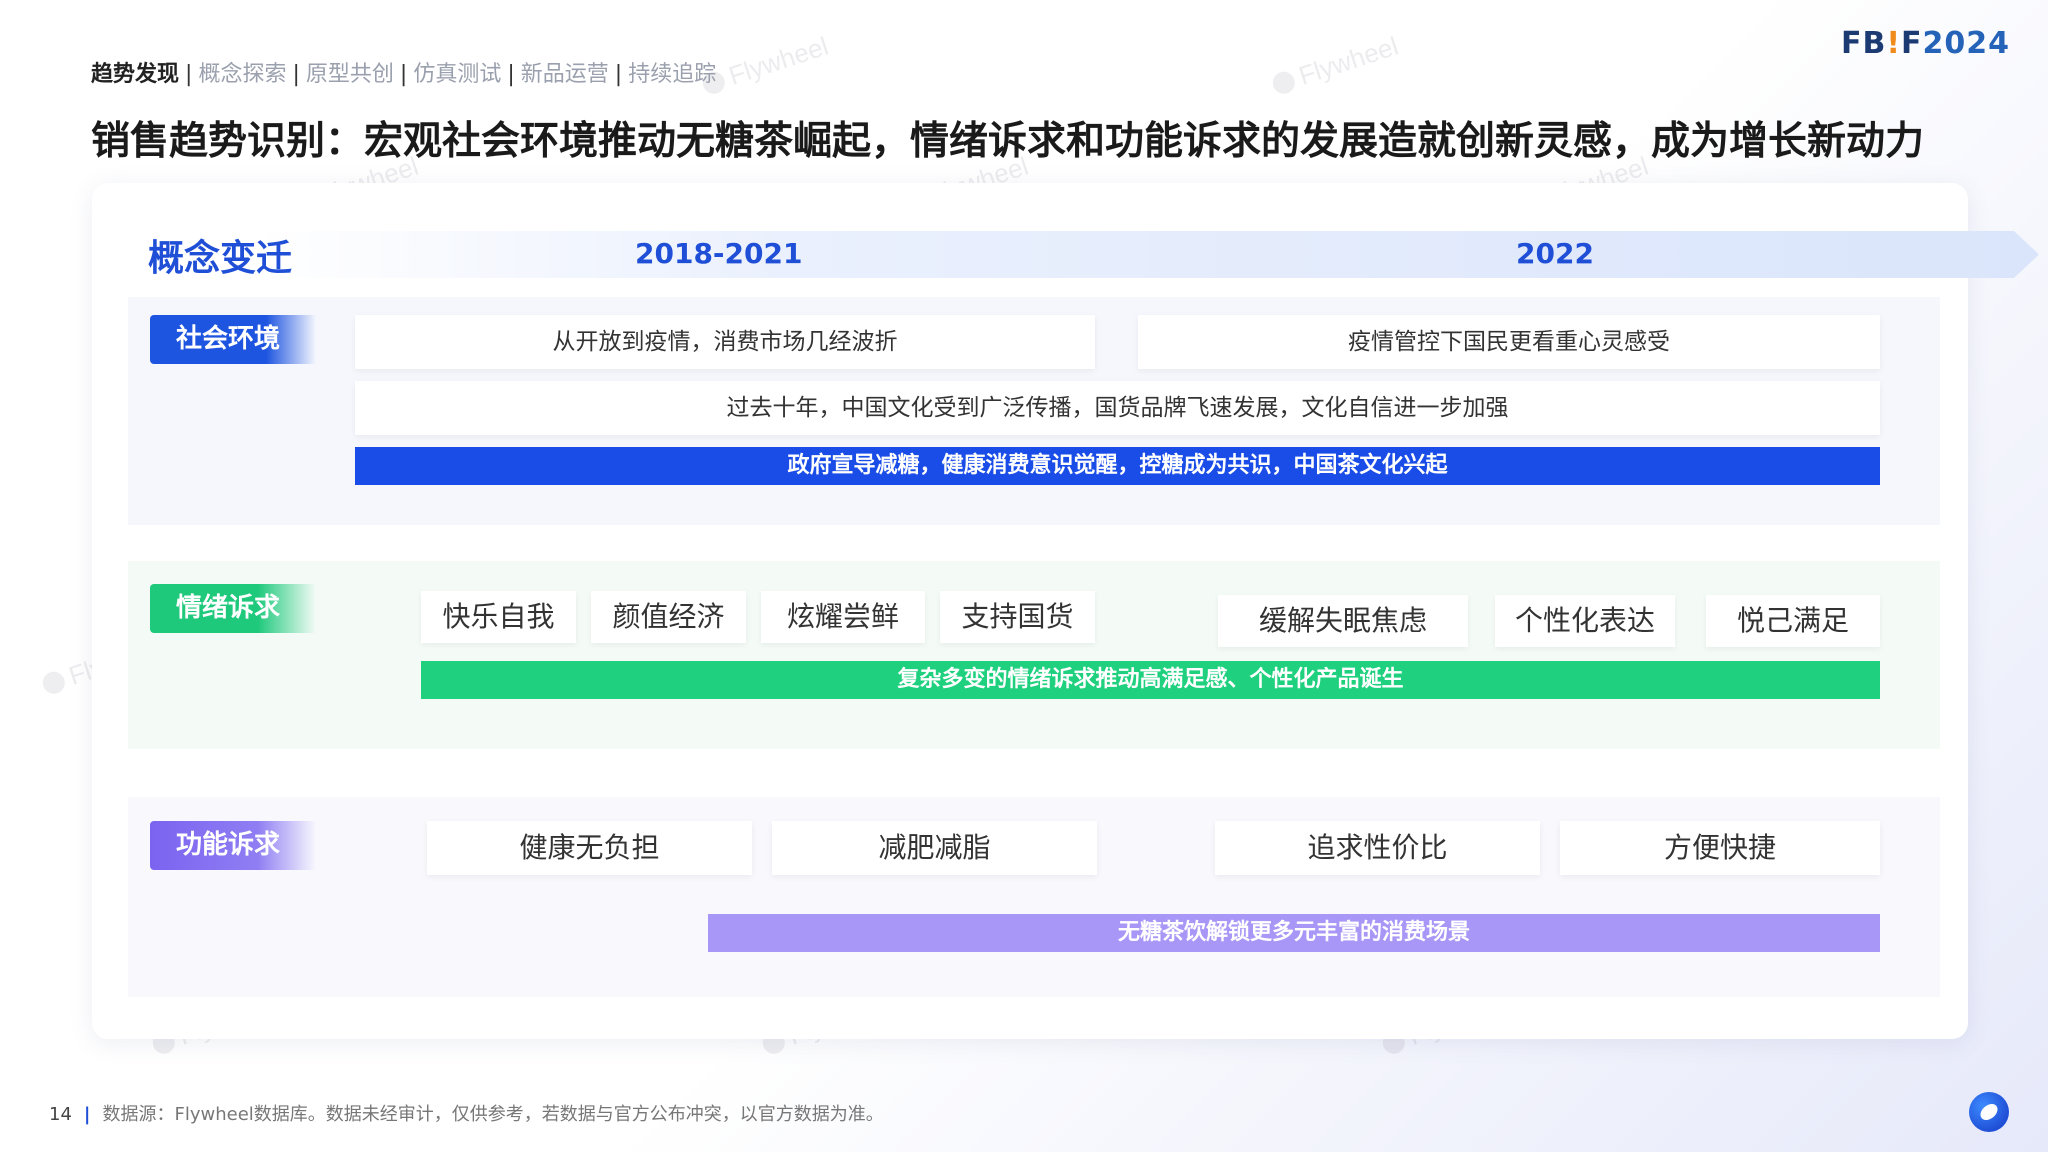  What do you see at coordinates (1294, 933) in the screenshot?
I see `function-summary-bar: 无糖茶饮解锁更多元丰富的消费场景` at bounding box center [1294, 933].